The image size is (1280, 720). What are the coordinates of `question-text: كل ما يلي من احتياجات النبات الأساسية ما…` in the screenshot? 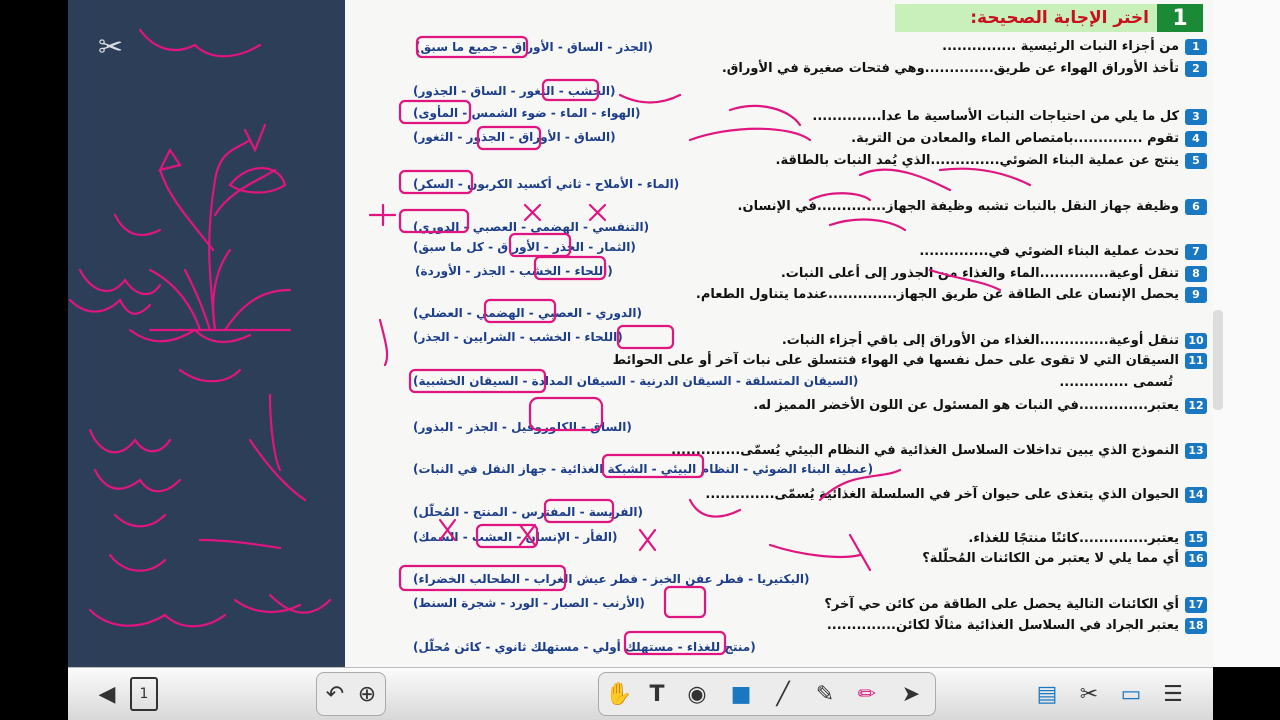 It's located at (995, 116).